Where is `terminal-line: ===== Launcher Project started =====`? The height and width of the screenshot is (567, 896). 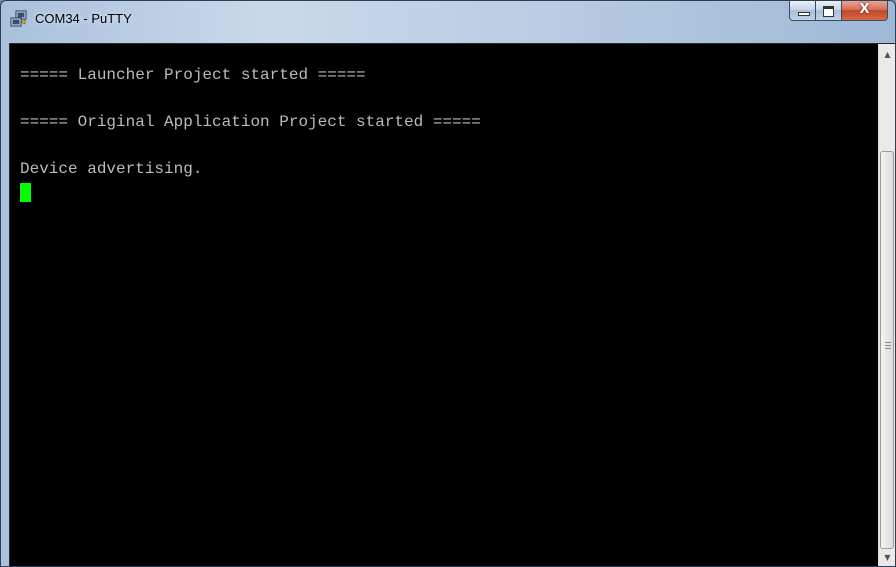 terminal-line: ===== Launcher Project started ===== is located at coordinates (193, 75).